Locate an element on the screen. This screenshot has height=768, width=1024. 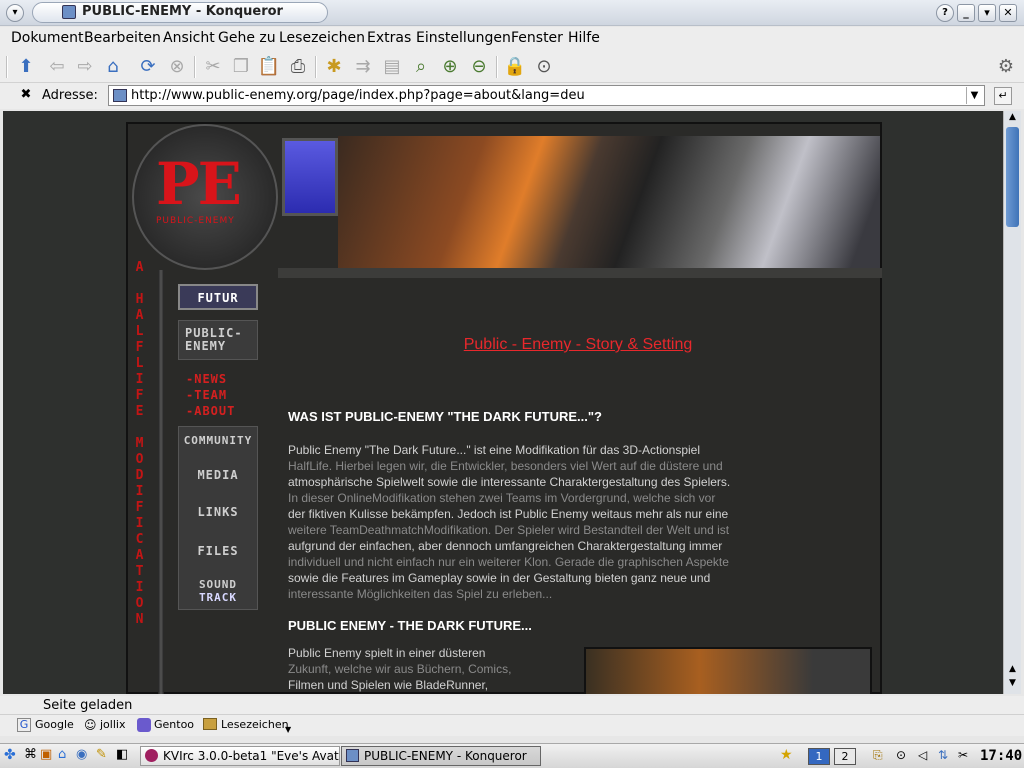
nav-sound: SOUND is located at coordinates (218, 584).